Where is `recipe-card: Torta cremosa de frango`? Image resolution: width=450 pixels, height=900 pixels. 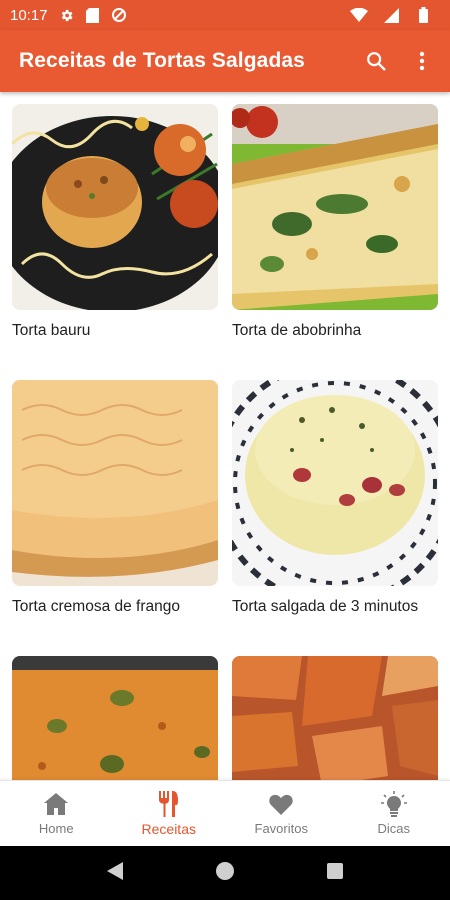 recipe-card: Torta cremosa de frango is located at coordinates (115, 498).